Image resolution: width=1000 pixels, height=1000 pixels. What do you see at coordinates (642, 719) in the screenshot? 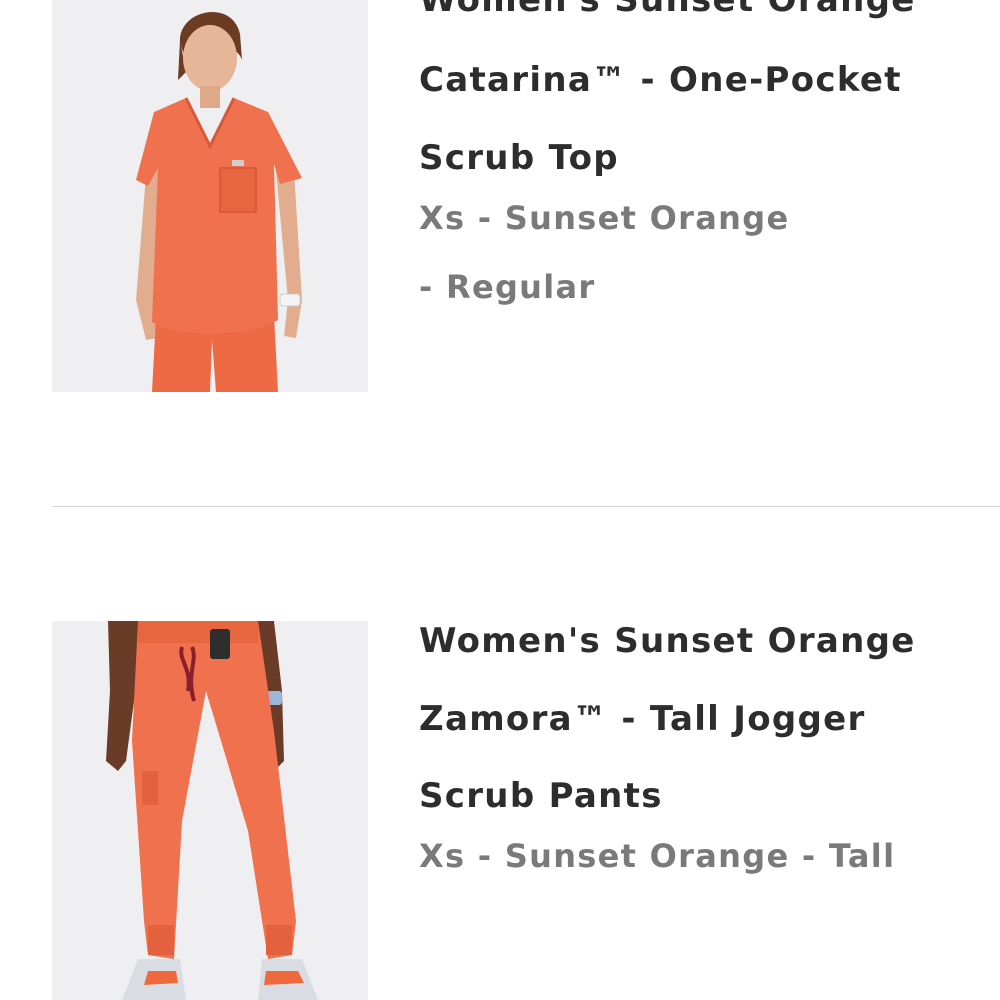
I see `product-title: Zamora™ - Tall Jogger` at bounding box center [642, 719].